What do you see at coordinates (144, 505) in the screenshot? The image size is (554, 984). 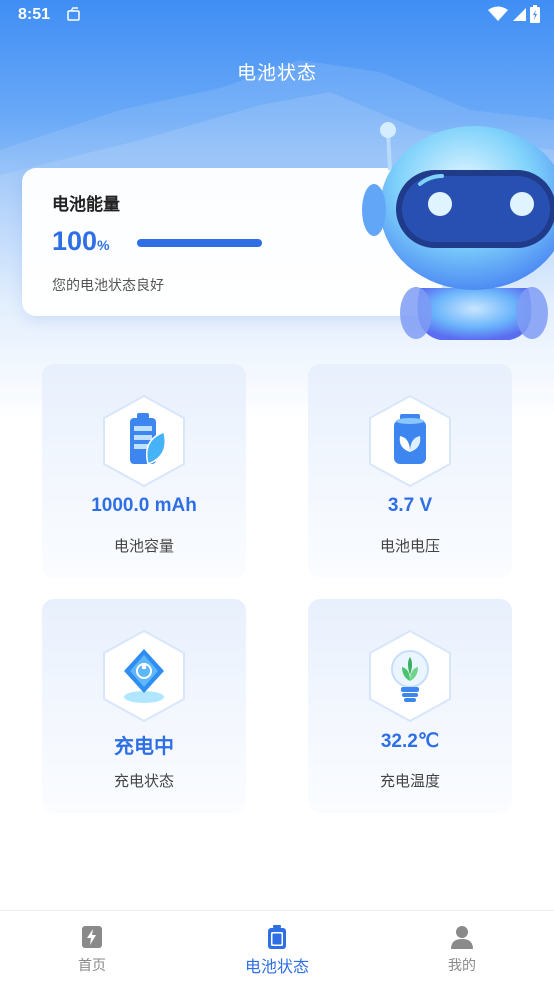 I see `capacity-value: 1000.0 mAh` at bounding box center [144, 505].